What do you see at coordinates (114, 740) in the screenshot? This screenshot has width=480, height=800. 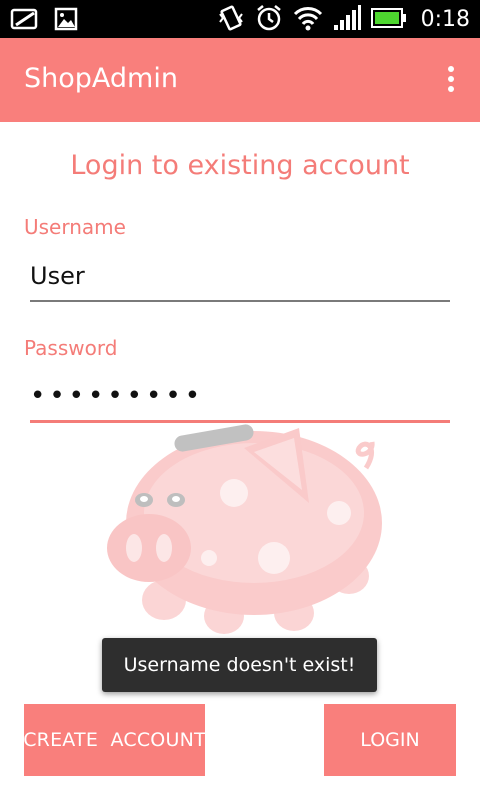 I see `create-account-button: CREATE ACCOUNT` at bounding box center [114, 740].